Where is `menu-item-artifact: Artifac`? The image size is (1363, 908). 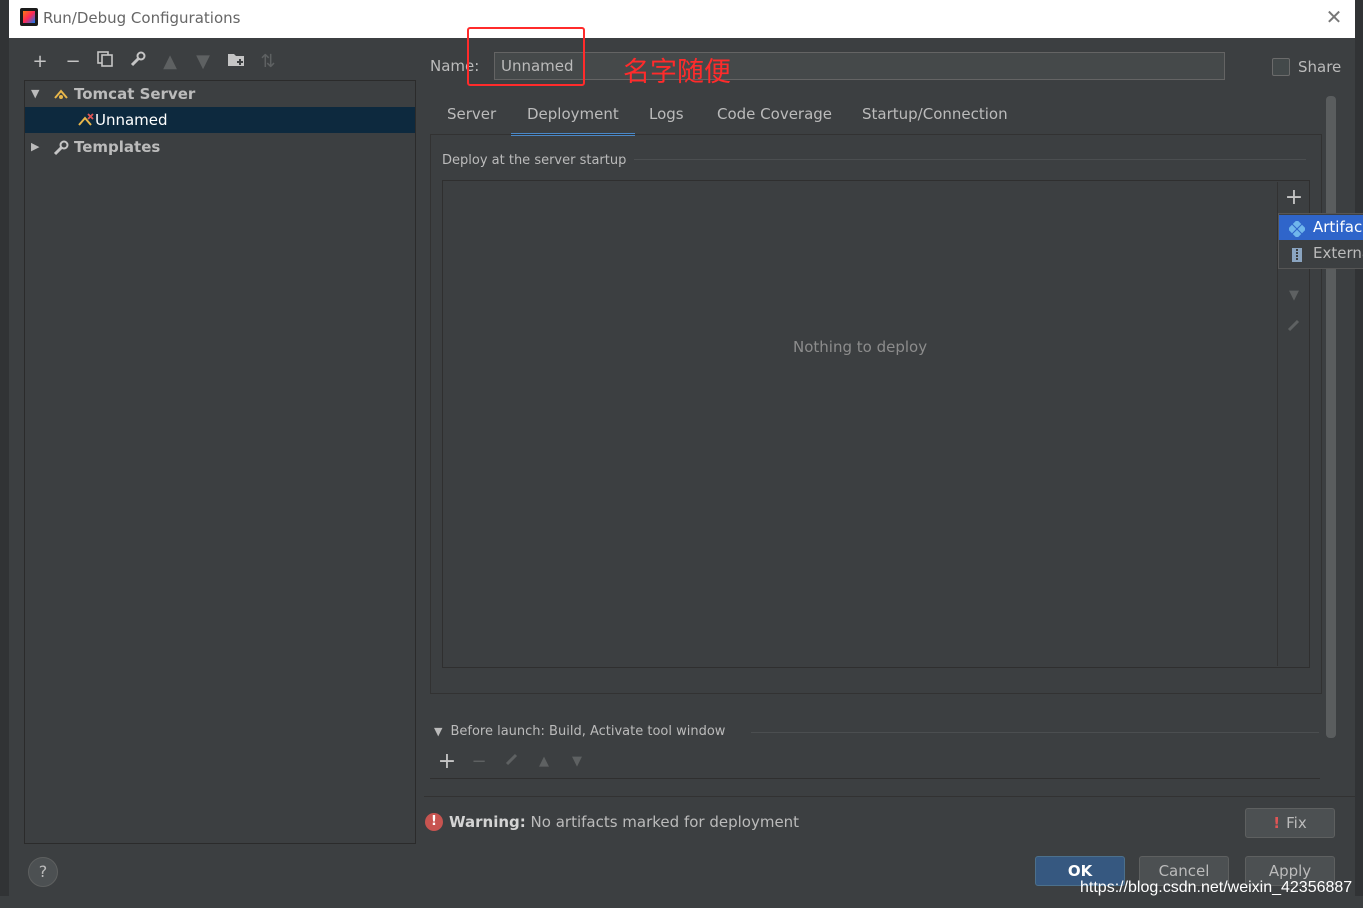
menu-item-artifact: Artifac is located at coordinates (1321, 227).